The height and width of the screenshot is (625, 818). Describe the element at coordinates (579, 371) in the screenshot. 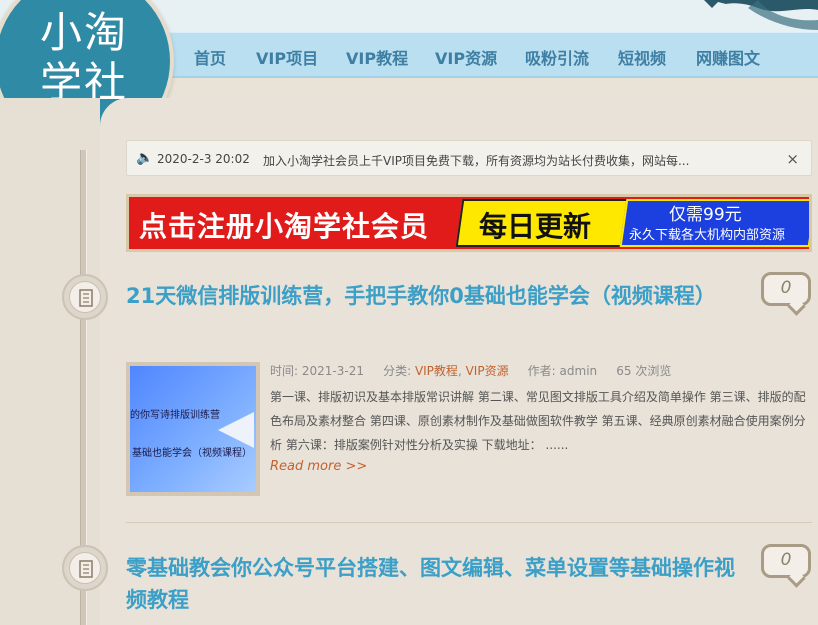

I see `meta-author: admin` at that location.